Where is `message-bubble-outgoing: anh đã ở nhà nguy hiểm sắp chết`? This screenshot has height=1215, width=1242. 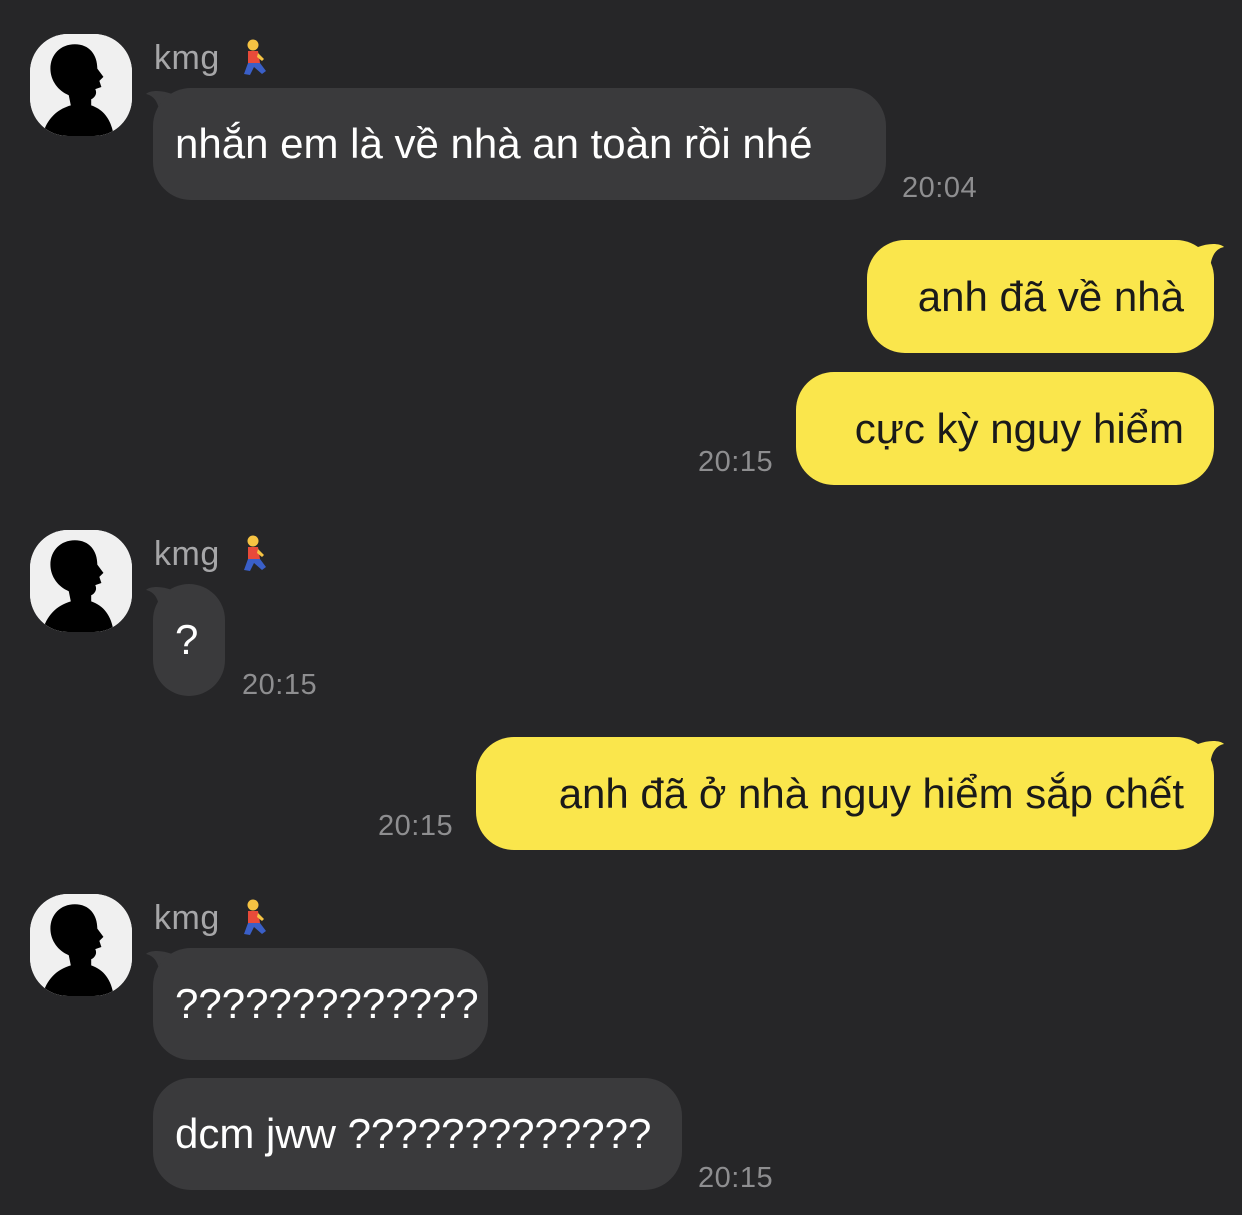 message-bubble-outgoing: anh đã ở nhà nguy hiểm sắp chết is located at coordinates (845, 793).